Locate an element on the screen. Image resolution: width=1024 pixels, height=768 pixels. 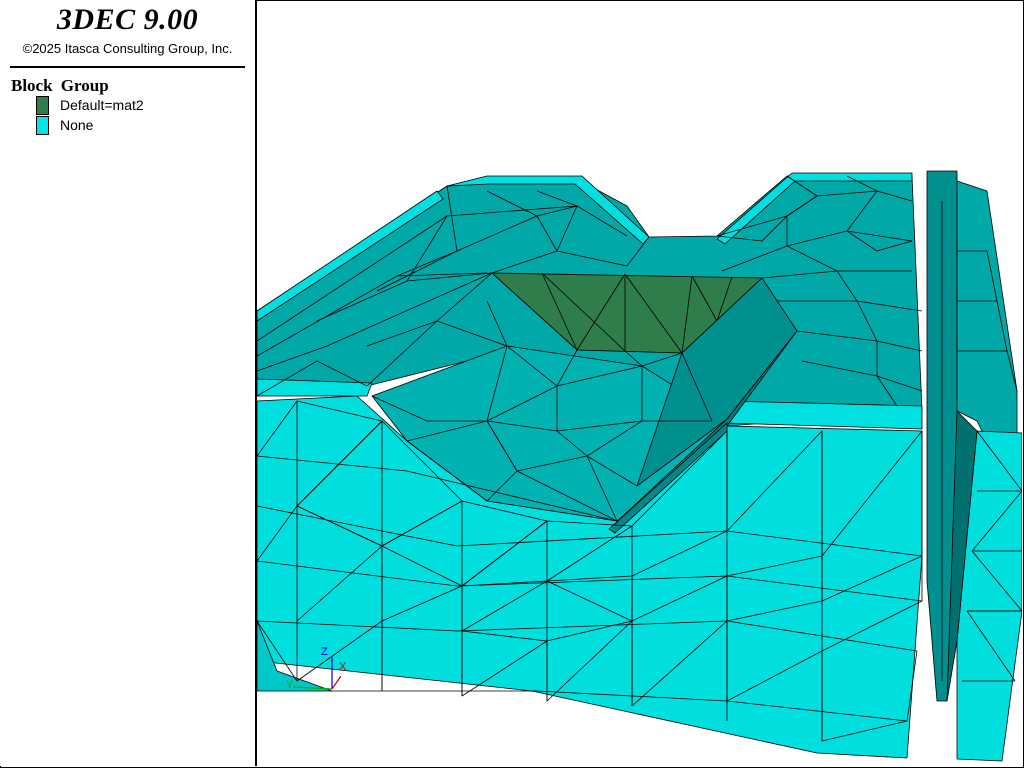
legend-swatch-mat2 is located at coordinates (42, 105).